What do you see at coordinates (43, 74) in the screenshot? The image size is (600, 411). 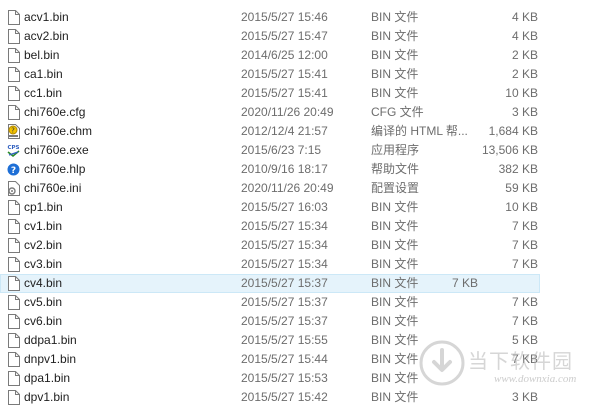 I see `file-name: ca1.bin` at bounding box center [43, 74].